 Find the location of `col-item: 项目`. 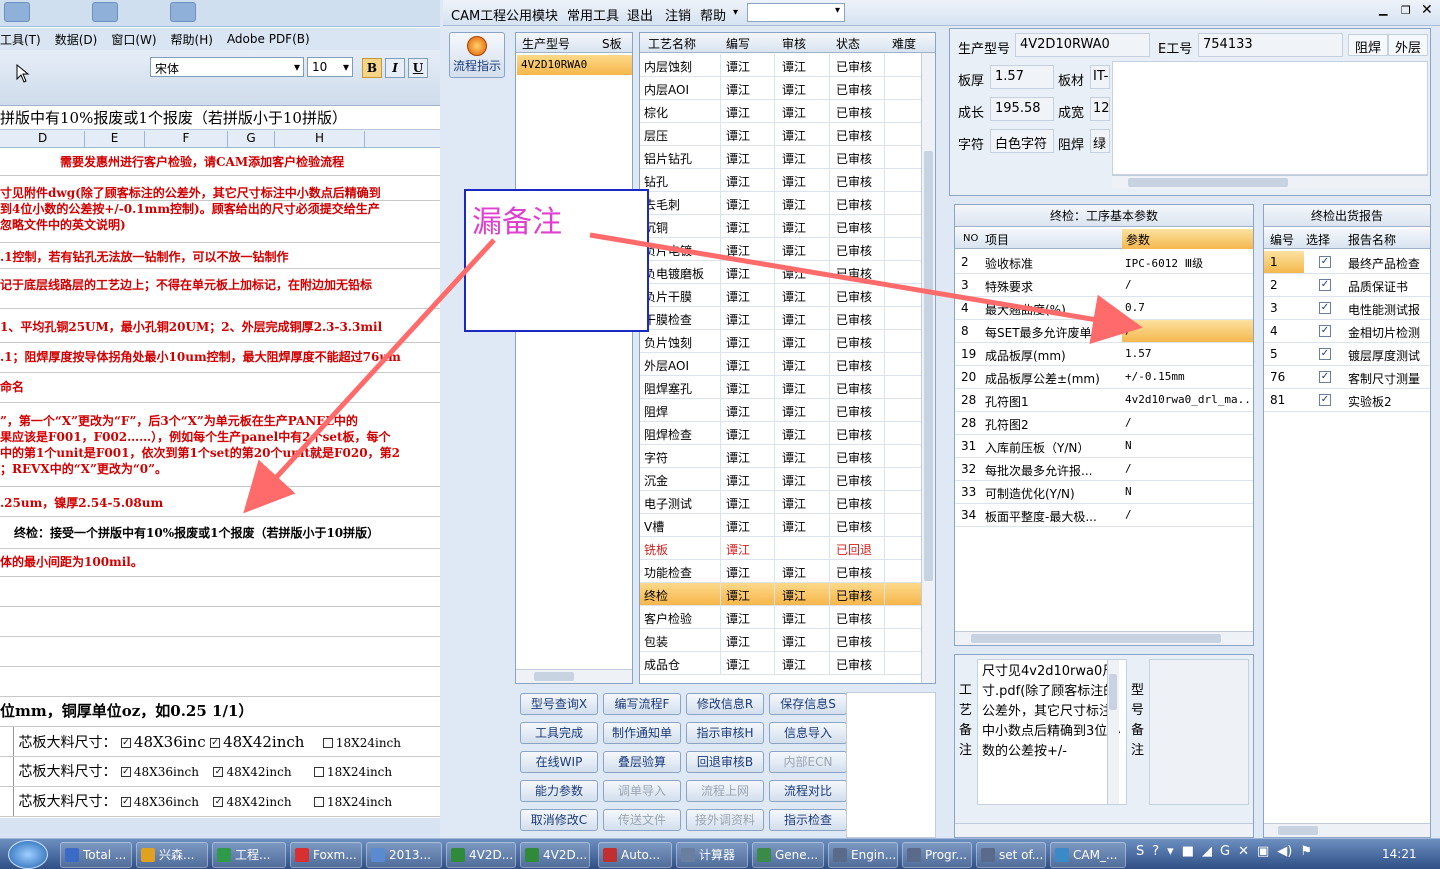

col-item: 项目 is located at coordinates (997, 239).